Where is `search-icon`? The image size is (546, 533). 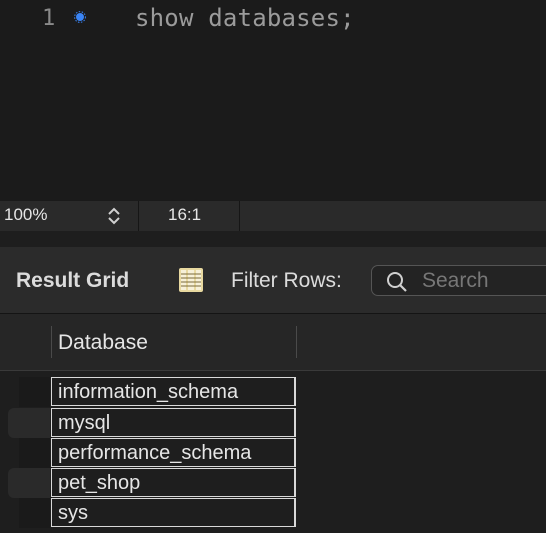
search-icon is located at coordinates (397, 282).